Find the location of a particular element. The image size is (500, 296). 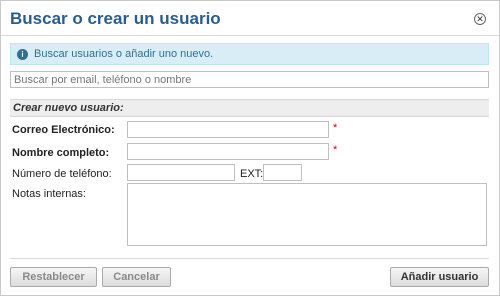

reset-button: Restablecer is located at coordinates (53, 277).